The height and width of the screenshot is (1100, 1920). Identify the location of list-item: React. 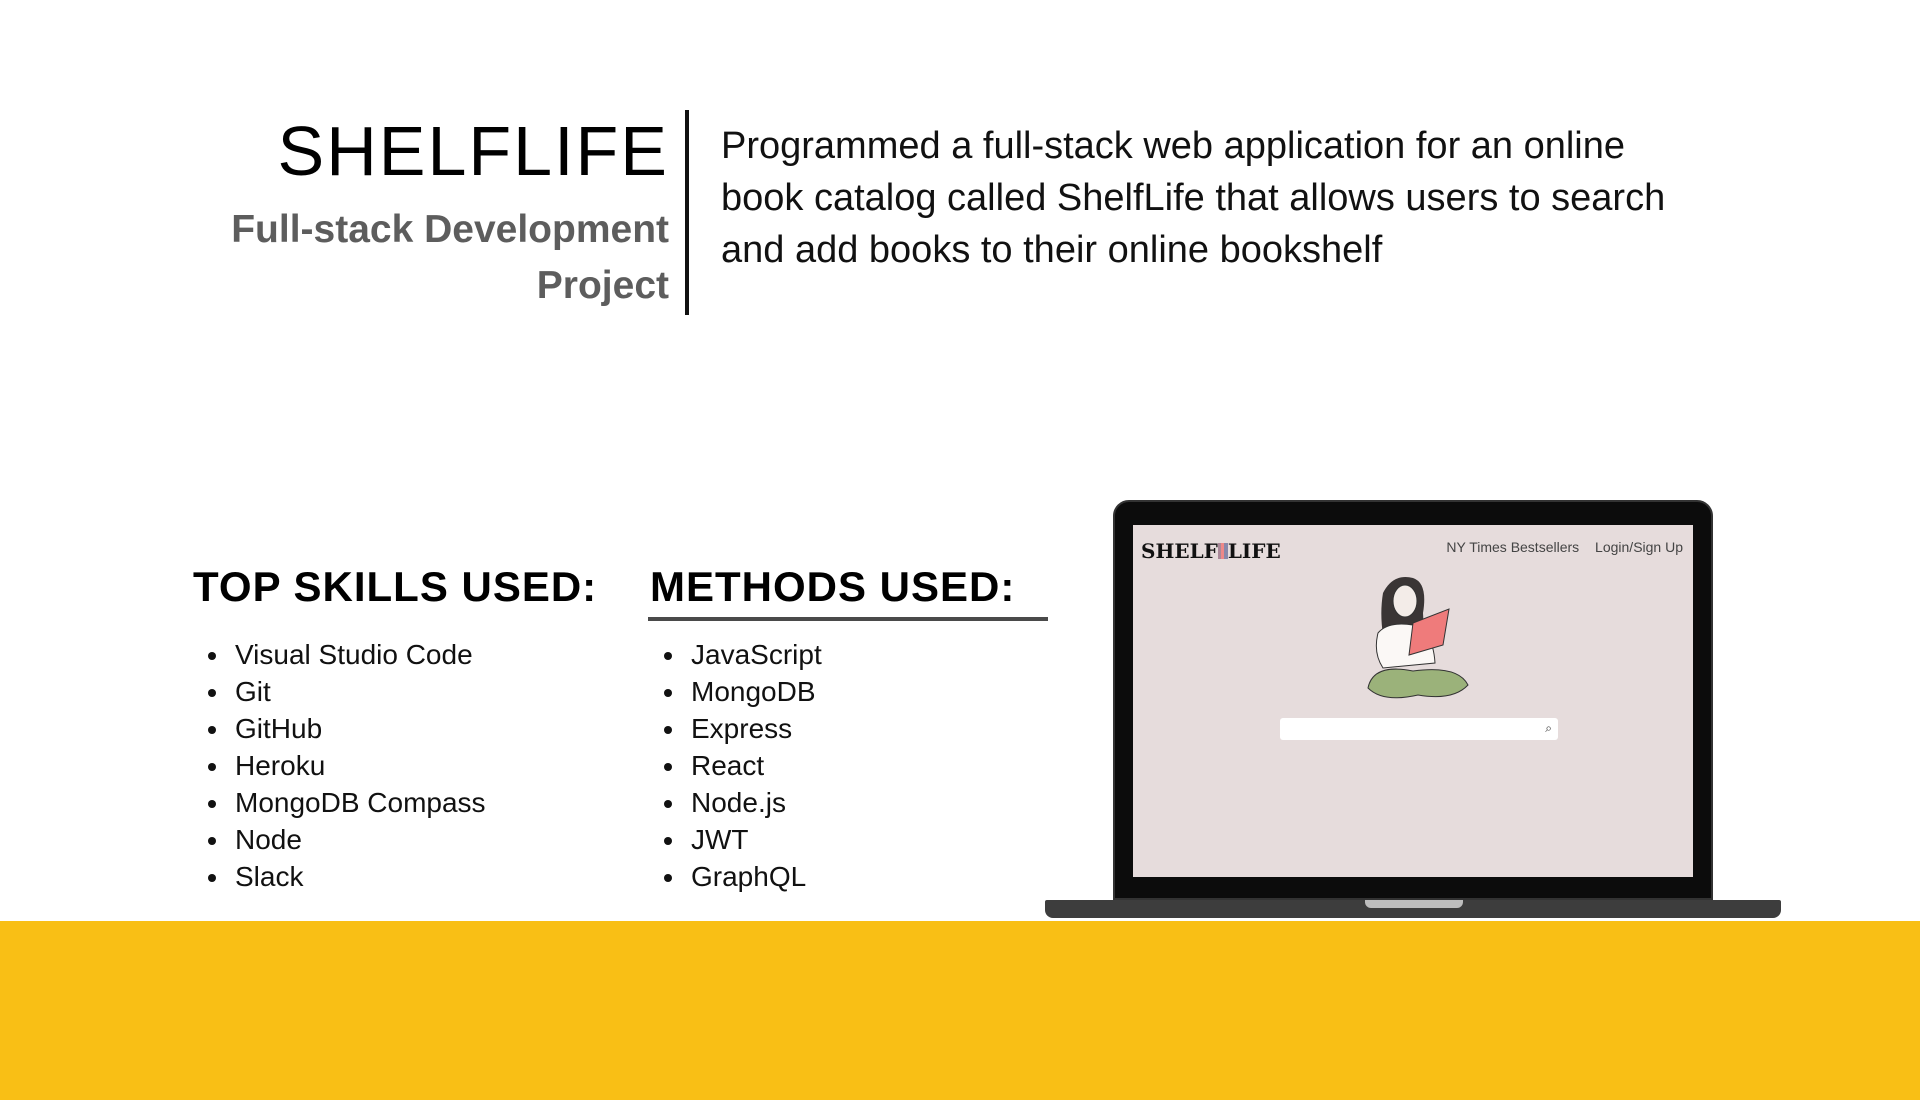
(754, 765).